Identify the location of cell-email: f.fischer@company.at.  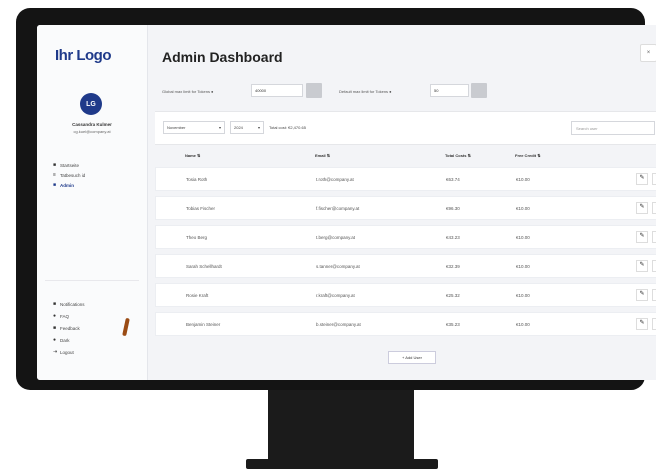
(338, 208).